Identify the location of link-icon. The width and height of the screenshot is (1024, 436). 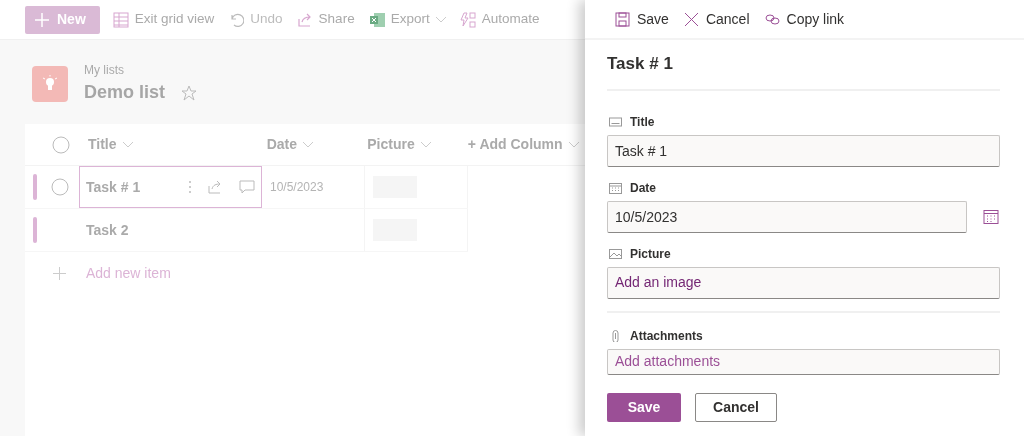
(772, 19).